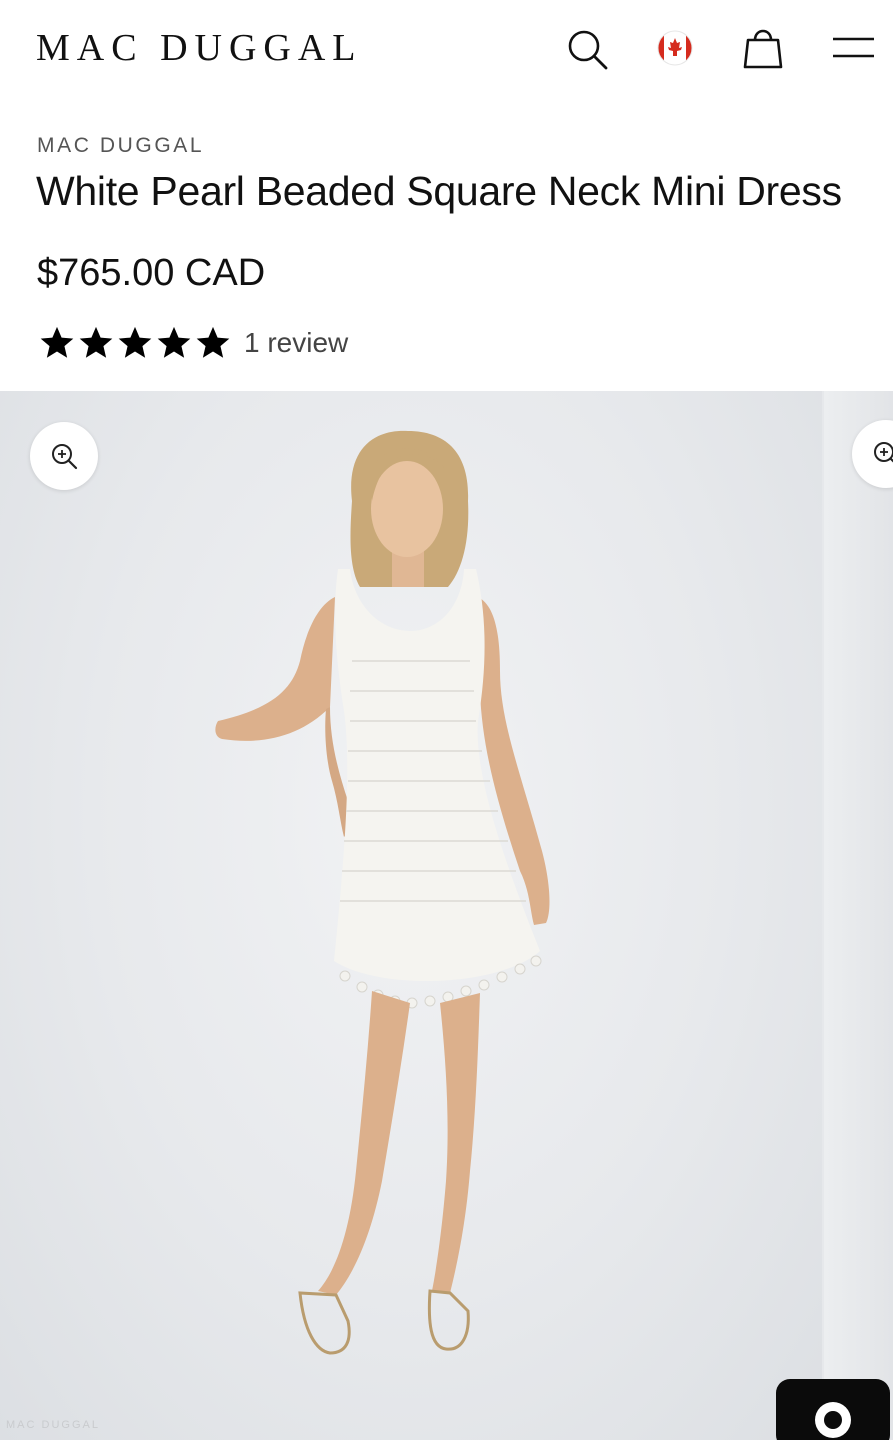 The height and width of the screenshot is (1440, 893). Describe the element at coordinates (53, 1425) in the screenshot. I see `image-watermark: MAC DUGGAL` at that location.